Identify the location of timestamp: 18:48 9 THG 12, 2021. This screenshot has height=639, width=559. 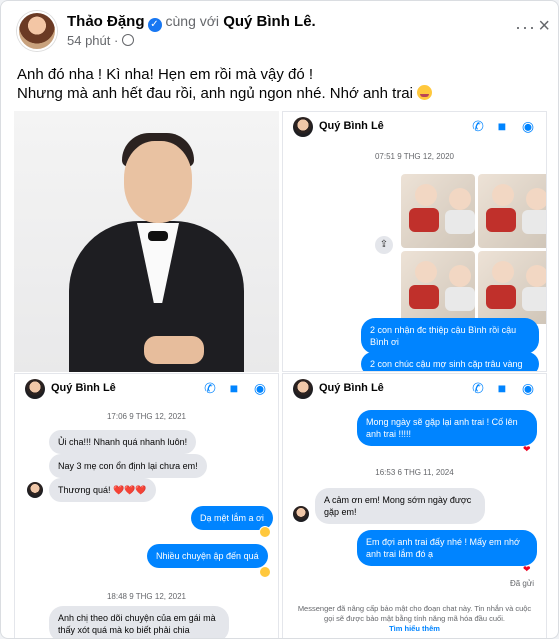
(146, 596).